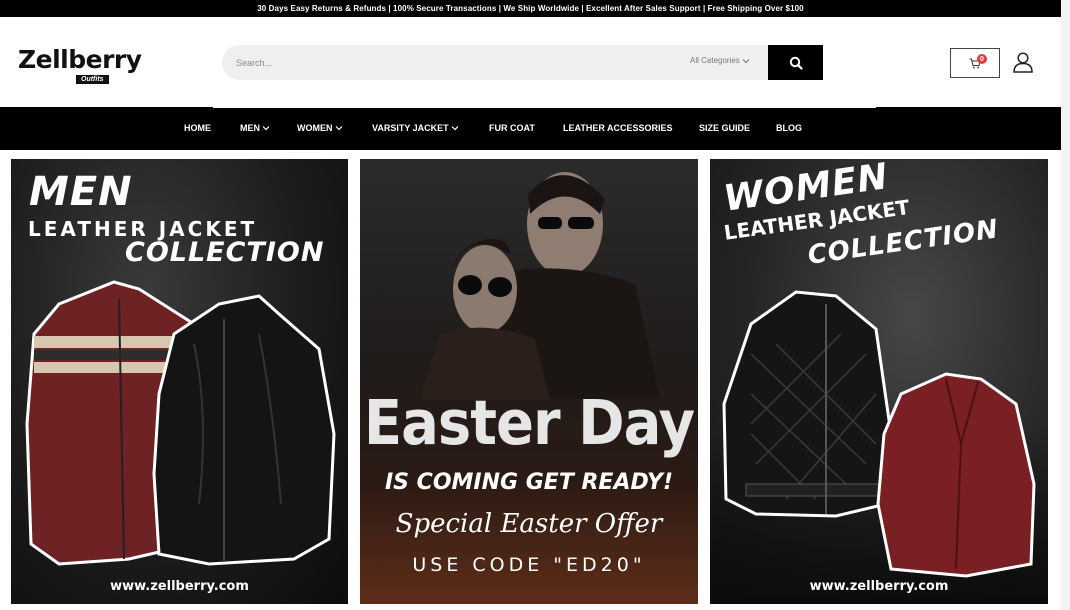 The height and width of the screenshot is (610, 1070). Describe the element at coordinates (879, 586) in the screenshot. I see `banner-women-url: www.zellberry.com` at that location.